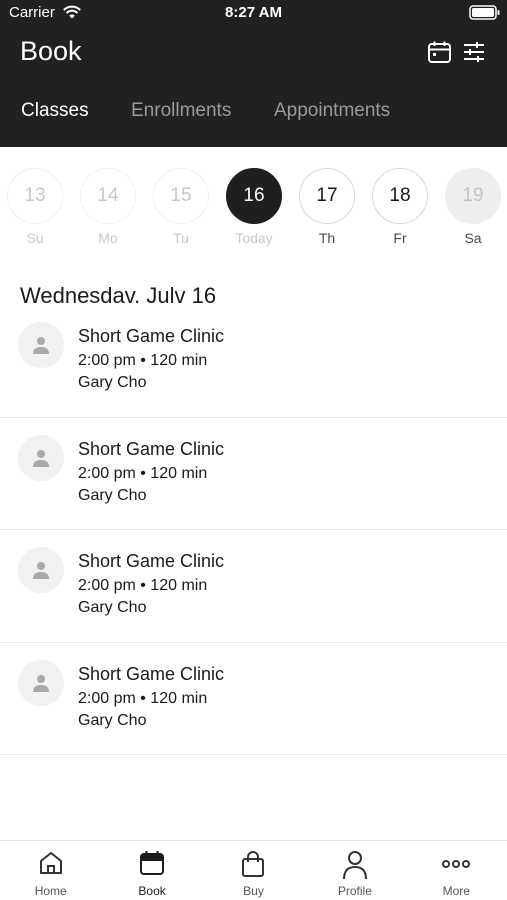 This screenshot has height=900, width=507. Describe the element at coordinates (456, 865) in the screenshot. I see `more-dots-icon` at that location.